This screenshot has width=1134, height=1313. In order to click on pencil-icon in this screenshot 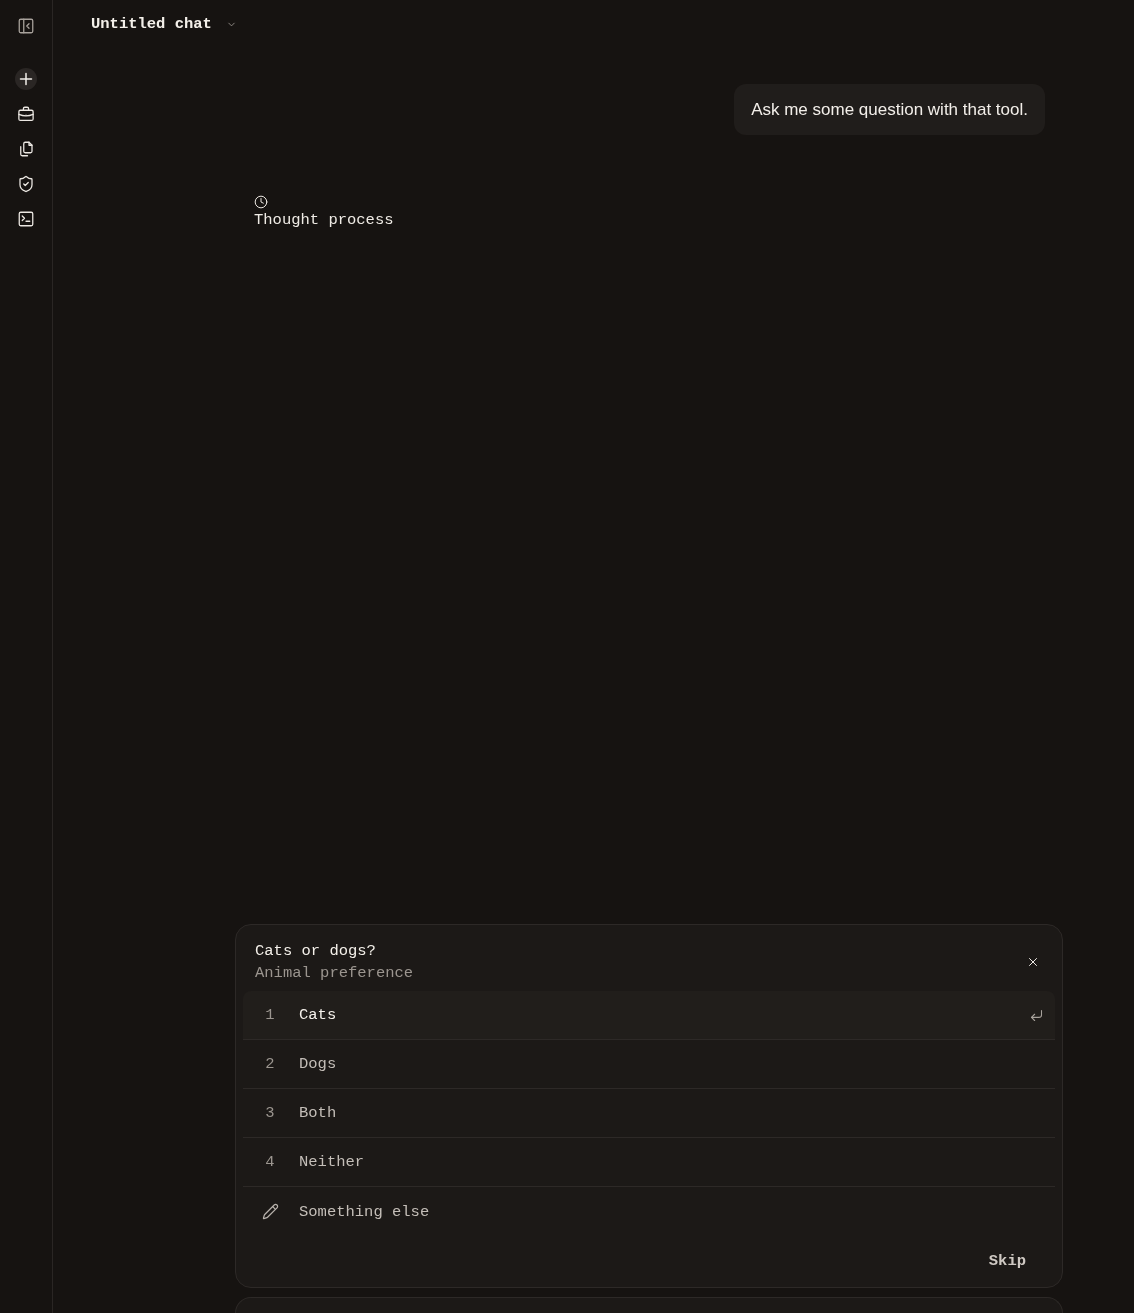, I will do `click(270, 1211)`.